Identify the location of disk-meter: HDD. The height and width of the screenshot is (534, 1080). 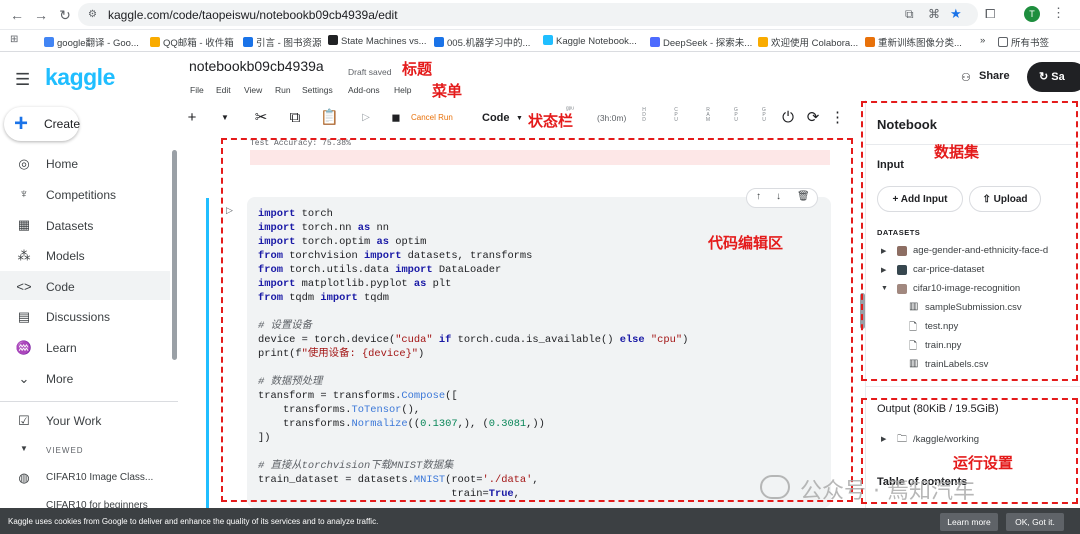
(644, 115).